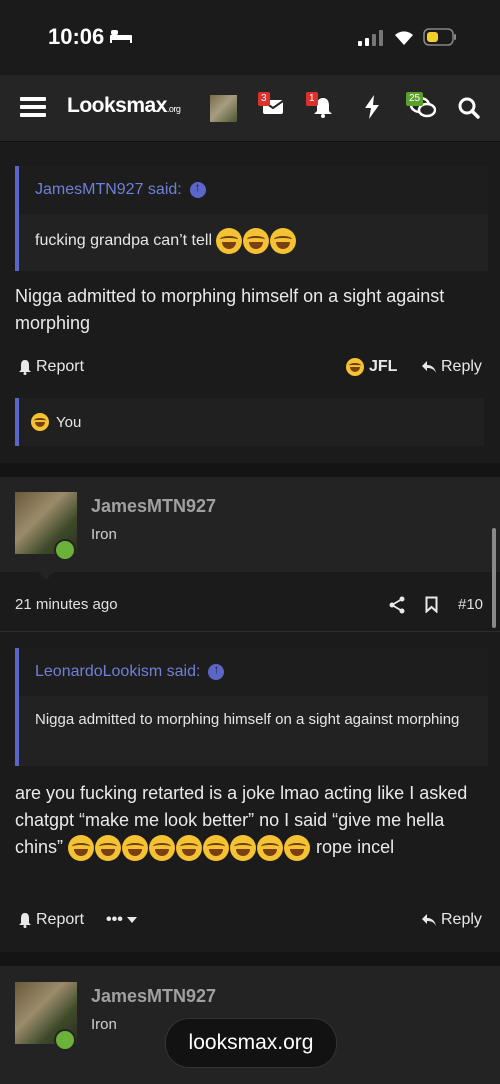 The height and width of the screenshot is (1084, 500). I want to click on user-avatar, so click(223, 108).